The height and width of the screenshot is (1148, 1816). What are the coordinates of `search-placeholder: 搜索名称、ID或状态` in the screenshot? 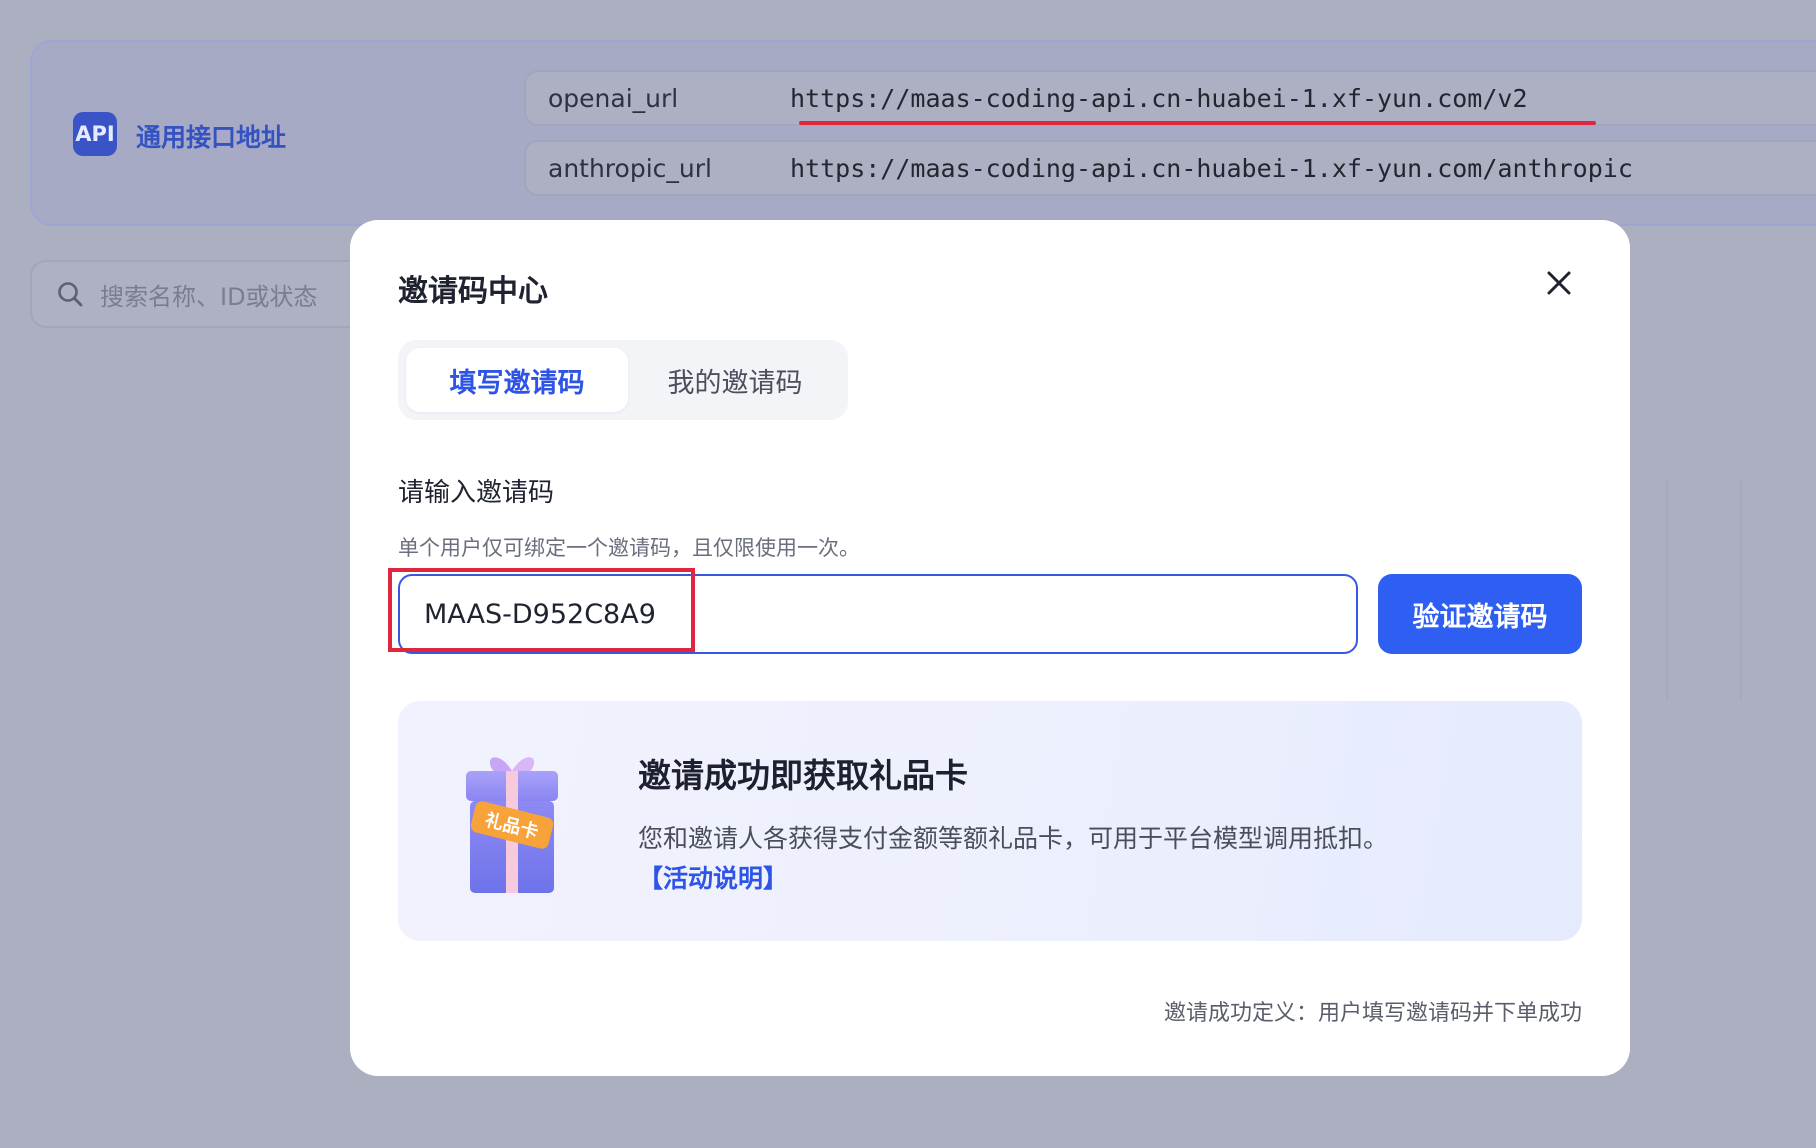 It's located at (209, 296).